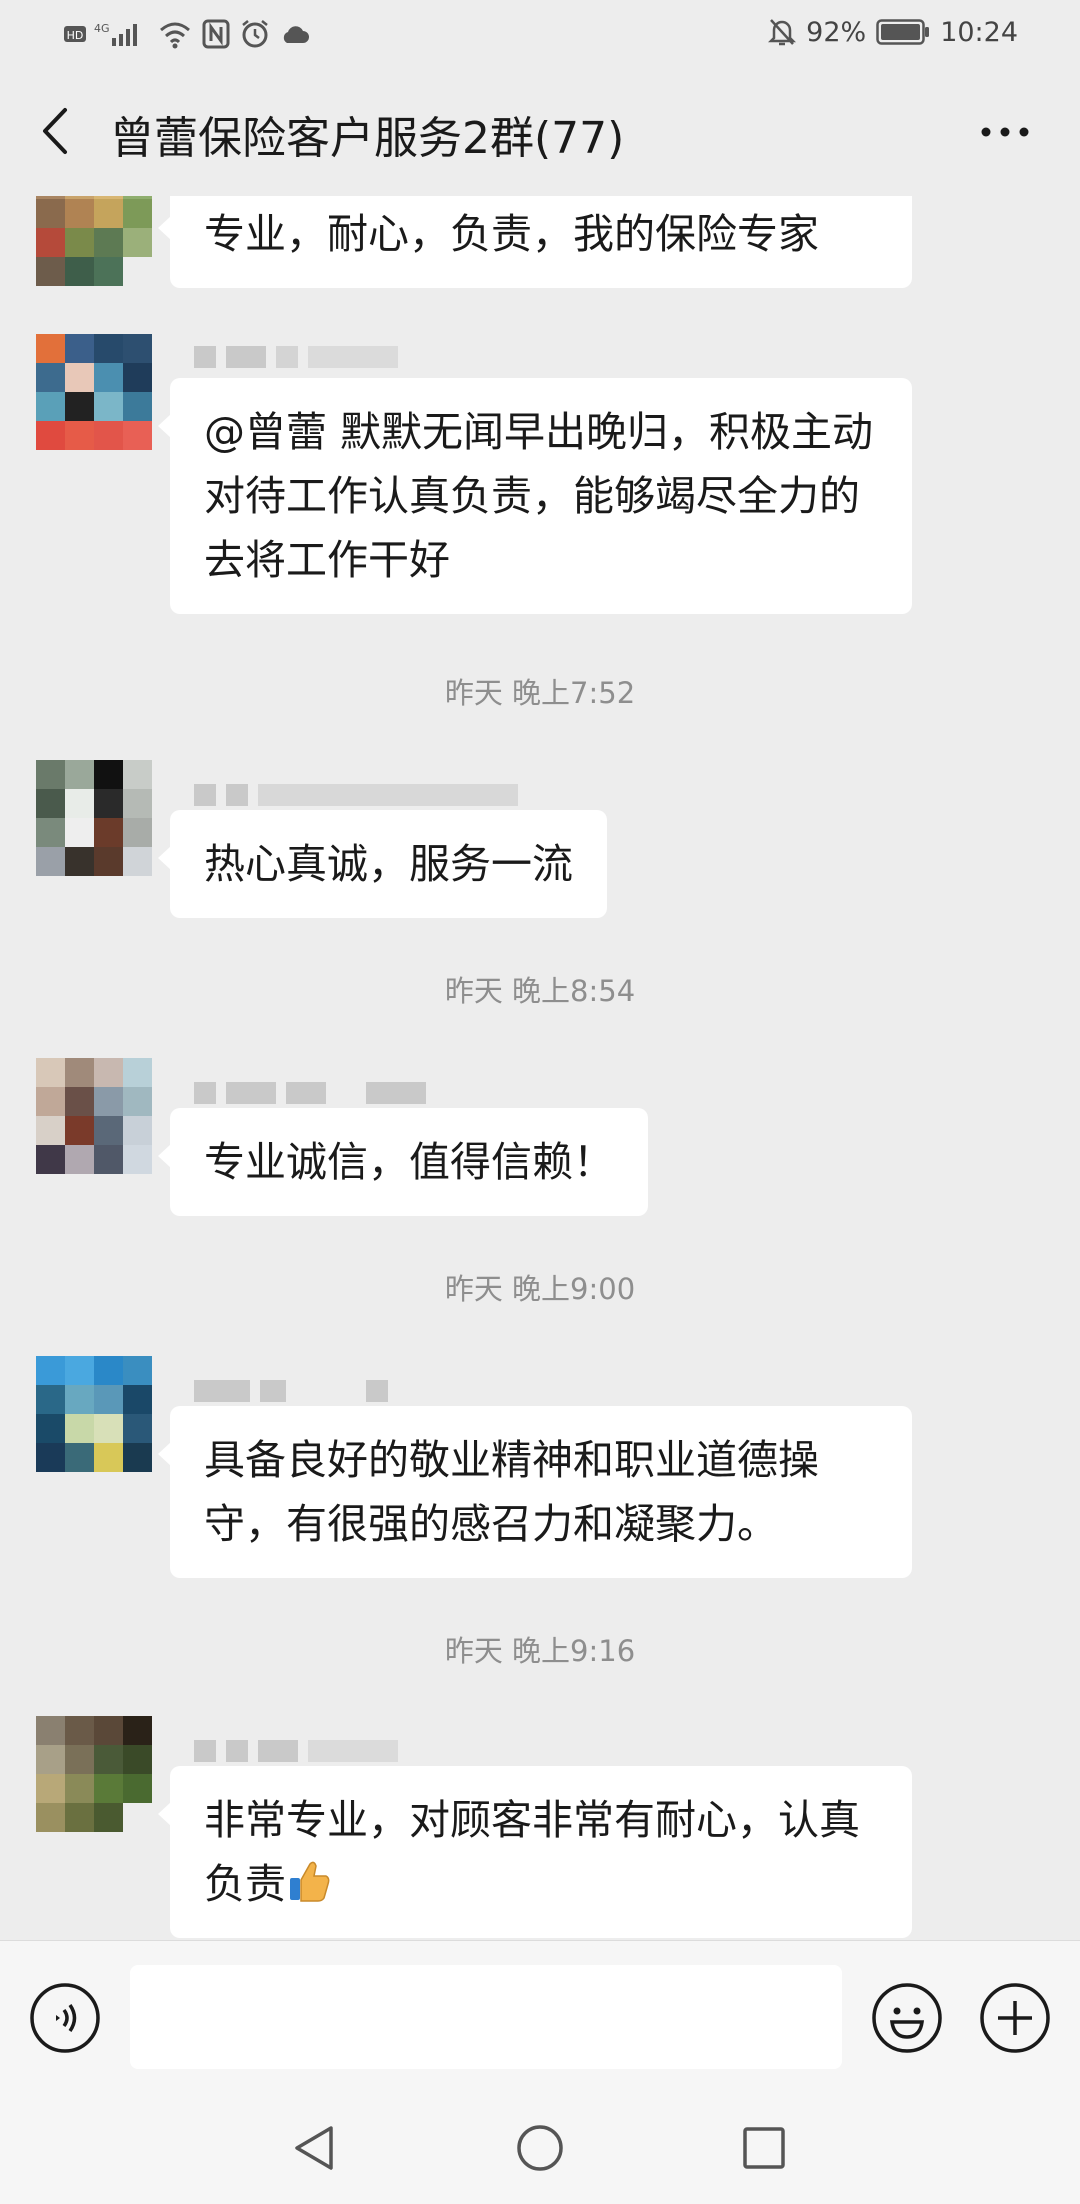 The width and height of the screenshot is (1080, 2204). I want to click on hd-4g-signal-icon: HD 4G, so click(100, 34).